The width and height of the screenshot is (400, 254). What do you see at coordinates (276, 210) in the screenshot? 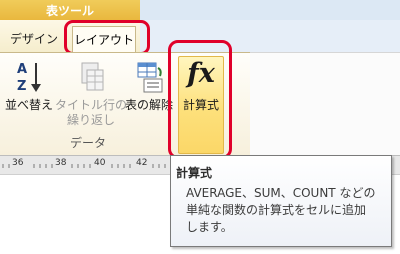
I see `tooltip-line: 単純な関数の計算式をセルに追加` at bounding box center [276, 210].